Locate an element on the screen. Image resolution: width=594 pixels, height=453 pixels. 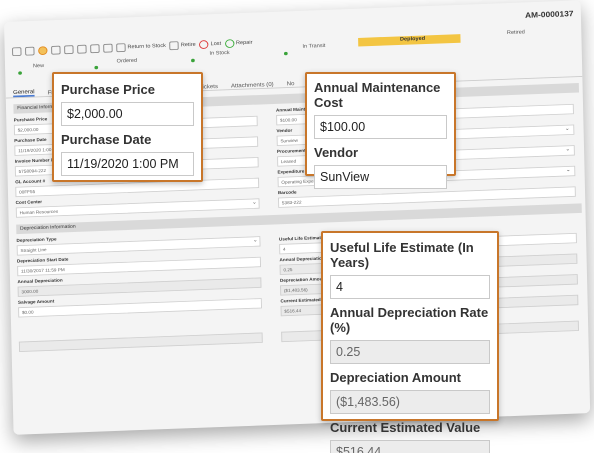
callout-annual-maintenance-label: Annual Maintenance Cost is located at coordinates (377, 95).